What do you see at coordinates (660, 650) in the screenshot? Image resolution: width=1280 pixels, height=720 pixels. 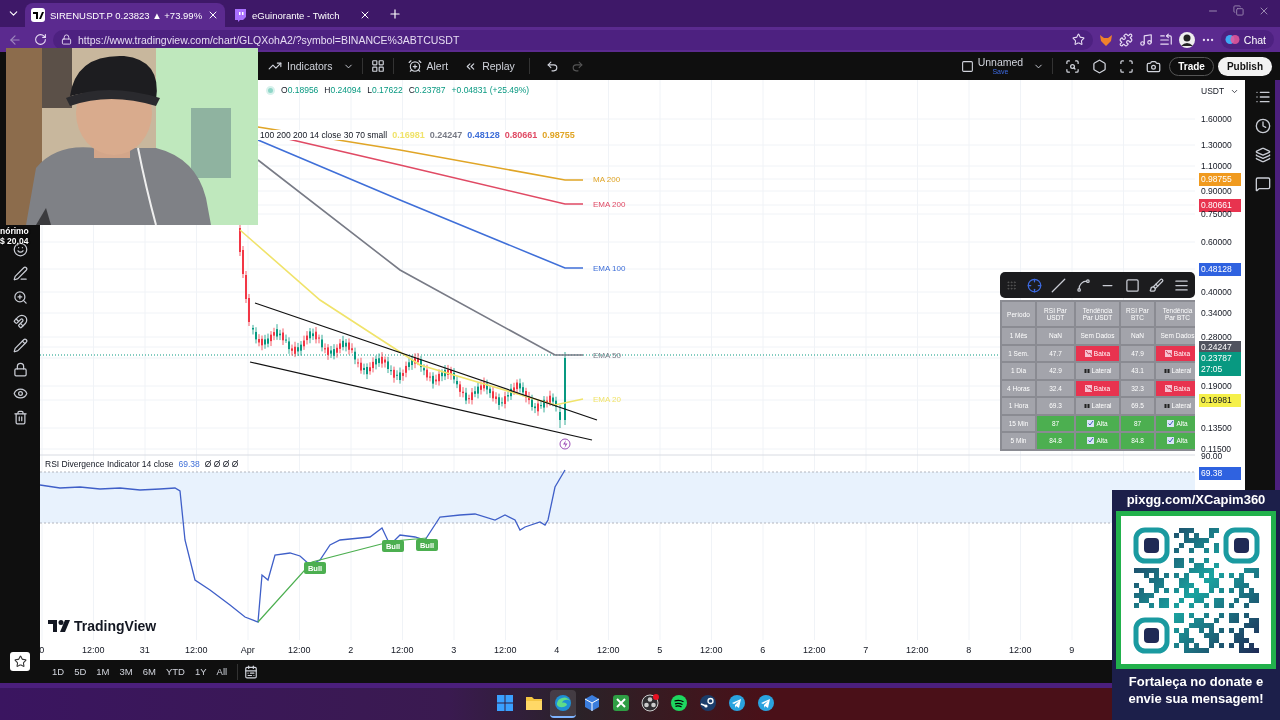 I see `time-axis-label: 5` at bounding box center [660, 650].